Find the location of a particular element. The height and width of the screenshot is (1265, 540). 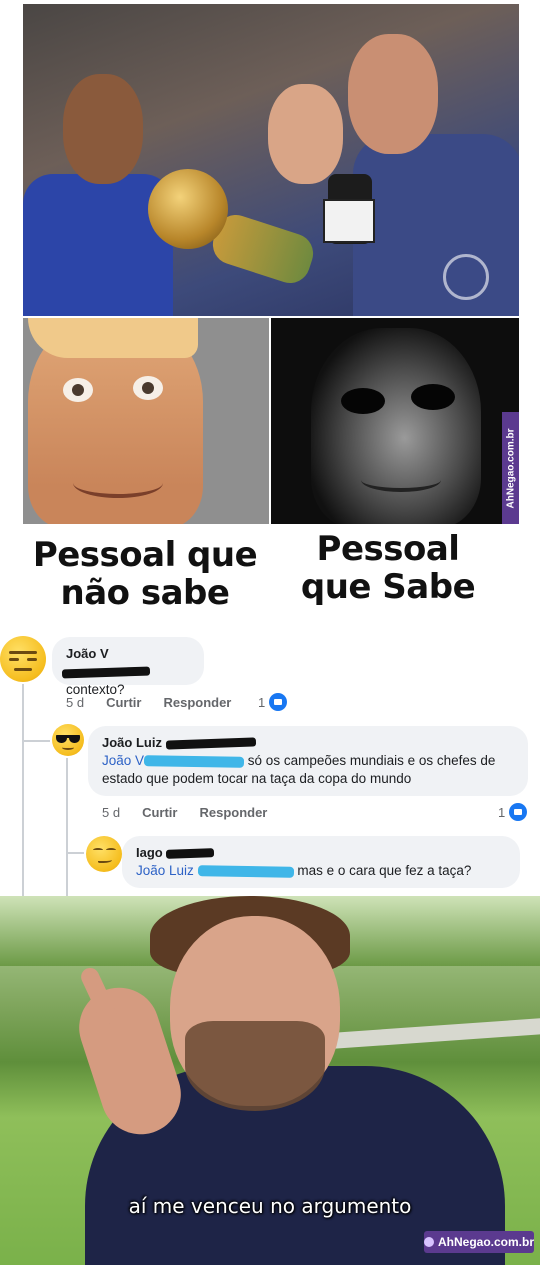

reporter-jacket is located at coordinates (436, 225).